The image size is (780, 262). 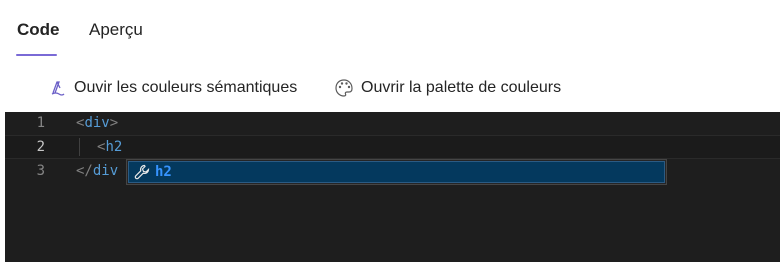 What do you see at coordinates (116, 30) in the screenshot?
I see `tab-apercu: Aperçu` at bounding box center [116, 30].